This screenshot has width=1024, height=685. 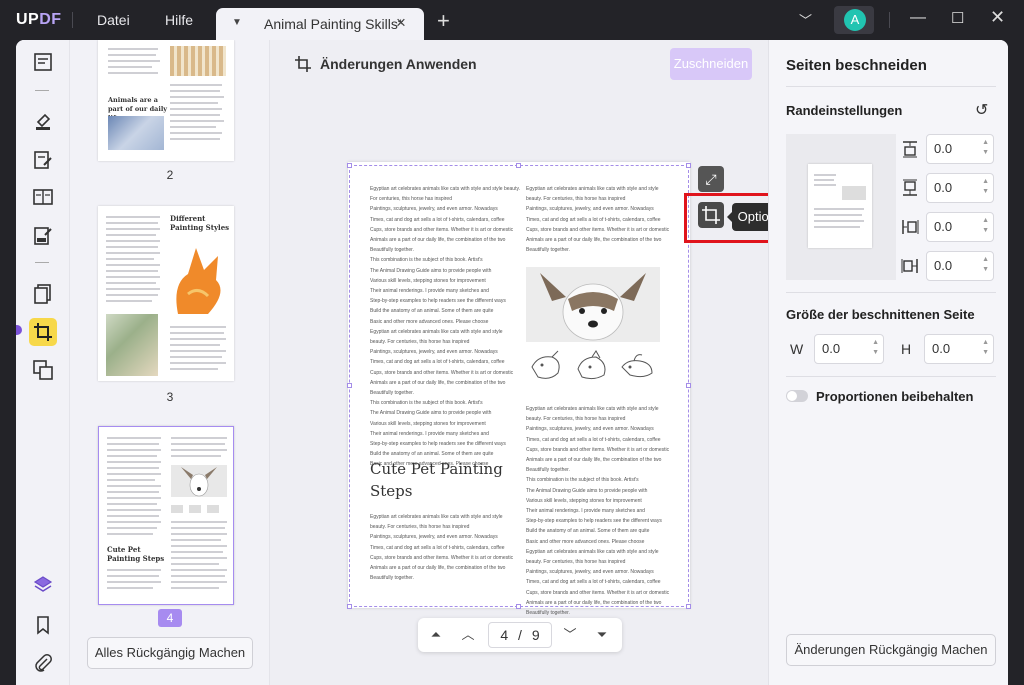 I want to click on form-icon, so click(x=43, y=197).